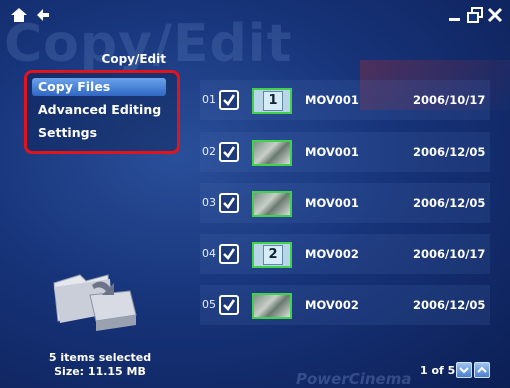  What do you see at coordinates (438, 370) in the screenshot?
I see `page-indicator: 1 of 5` at bounding box center [438, 370].